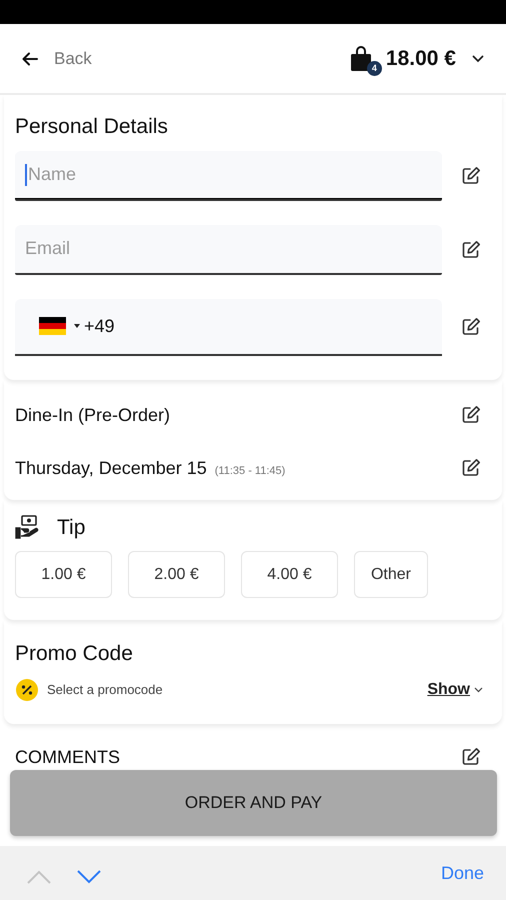 This screenshot has height=900, width=506. I want to click on order-type-label: Dine-In (Pre-Order), so click(92, 415).